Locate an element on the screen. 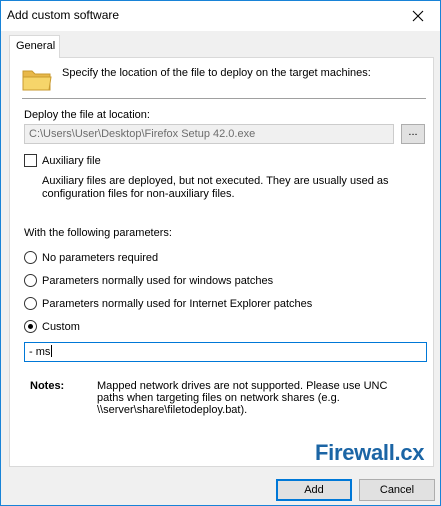 This screenshot has width=441, height=506. parameters-label: With the following parameters: is located at coordinates (98, 233).